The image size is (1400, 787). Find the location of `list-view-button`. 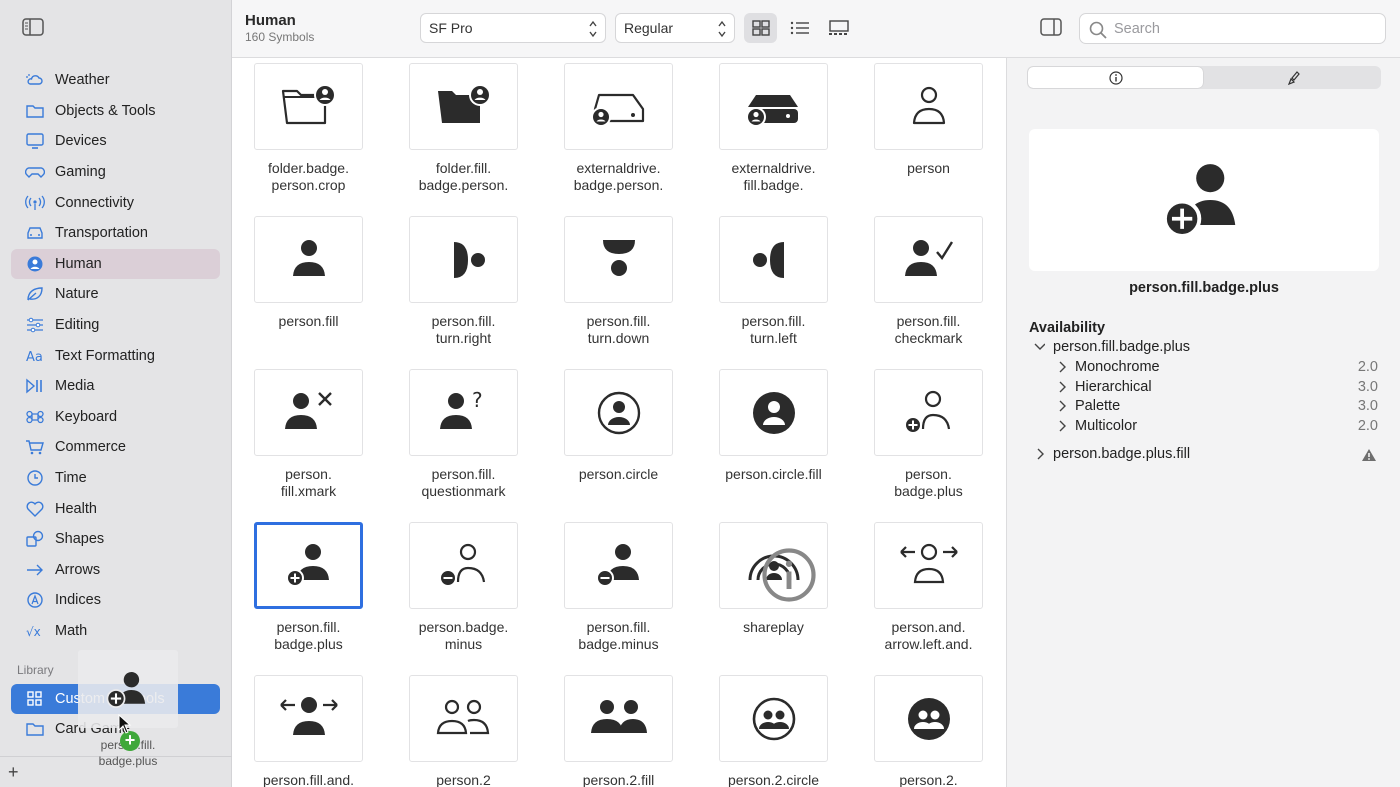

list-view-button is located at coordinates (799, 28).